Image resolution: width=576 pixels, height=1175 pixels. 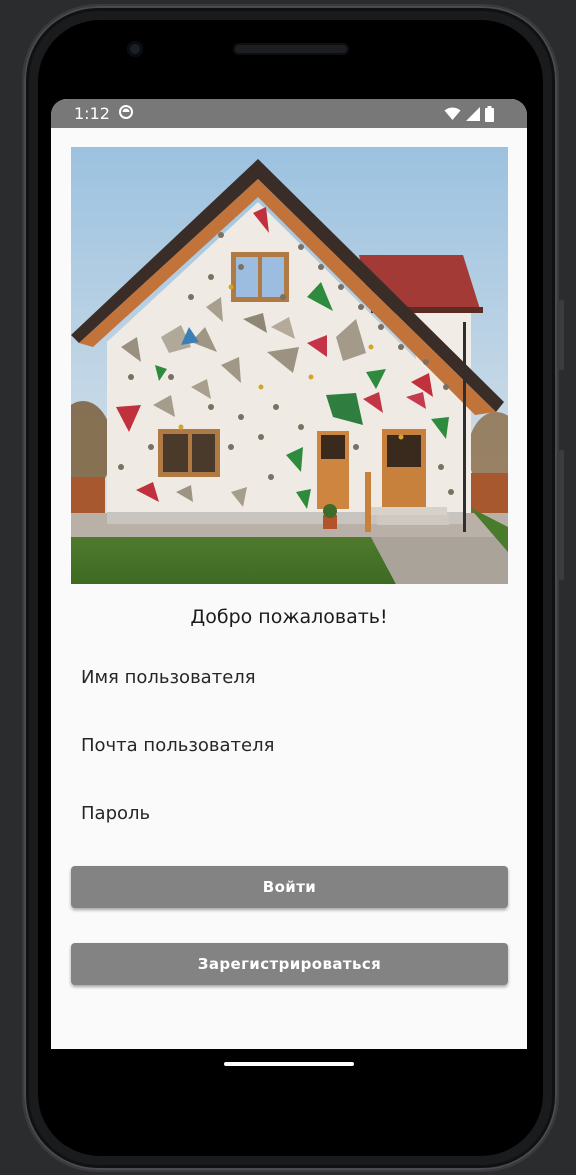 What do you see at coordinates (135, 49) in the screenshot?
I see `front-camera` at bounding box center [135, 49].